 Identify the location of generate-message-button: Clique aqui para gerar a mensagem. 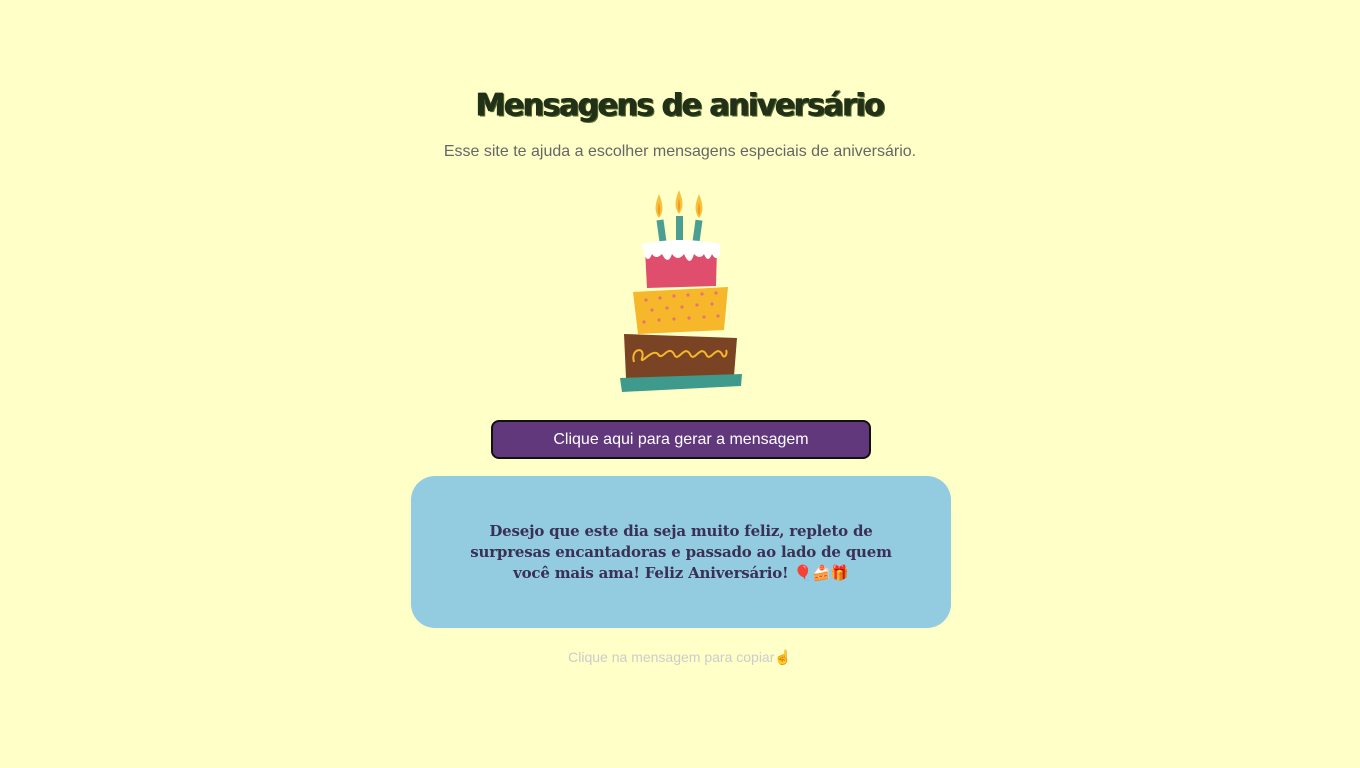
(681, 439).